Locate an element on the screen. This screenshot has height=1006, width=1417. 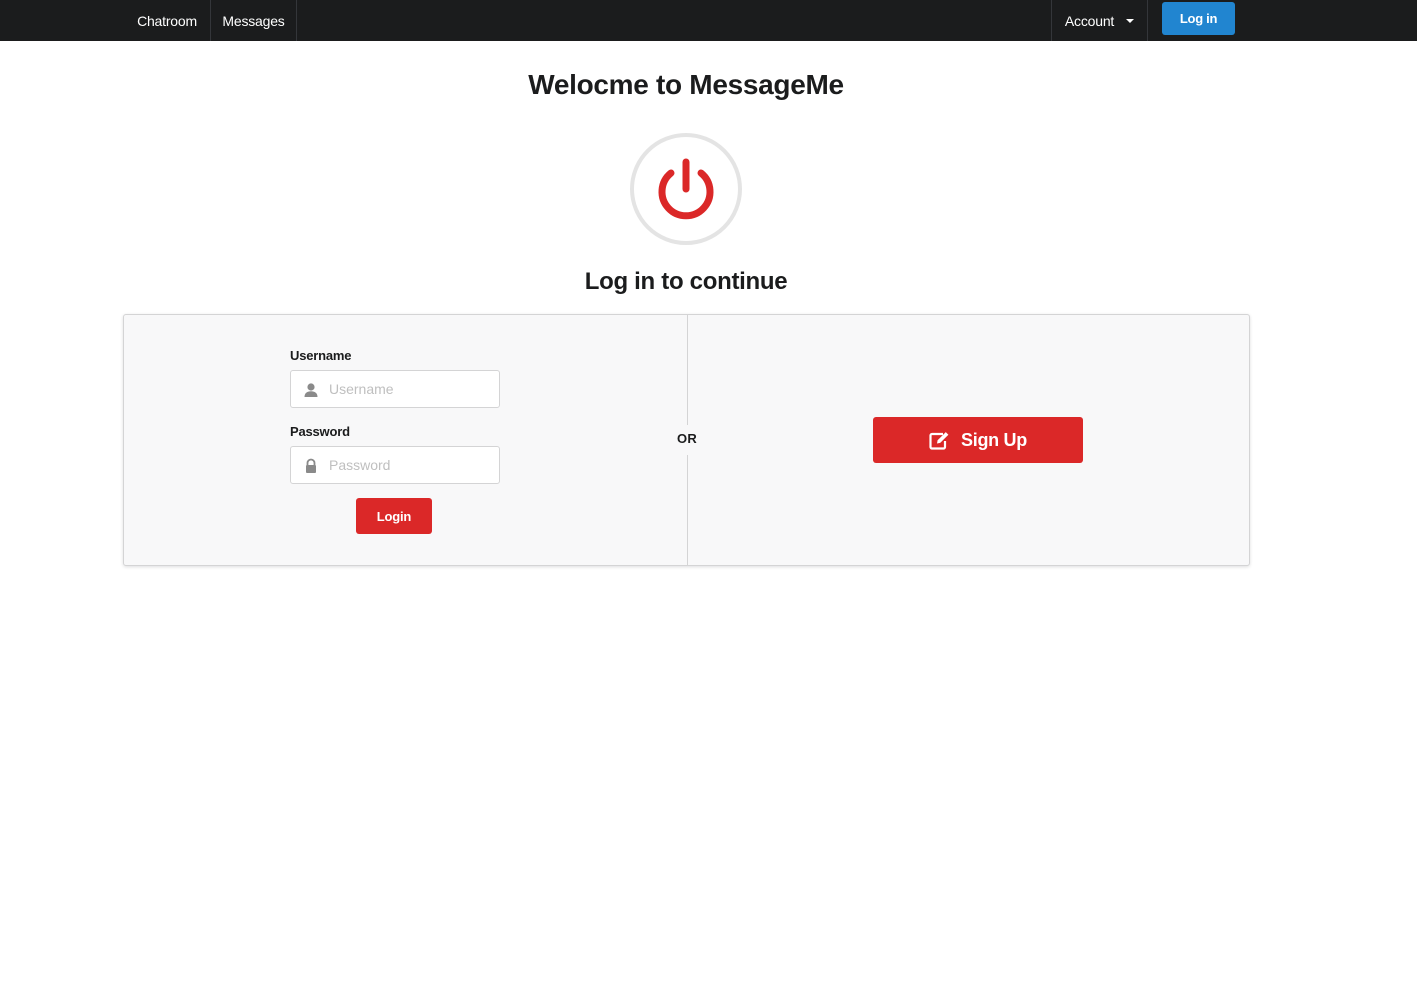
login-button: Login is located at coordinates (394, 516).